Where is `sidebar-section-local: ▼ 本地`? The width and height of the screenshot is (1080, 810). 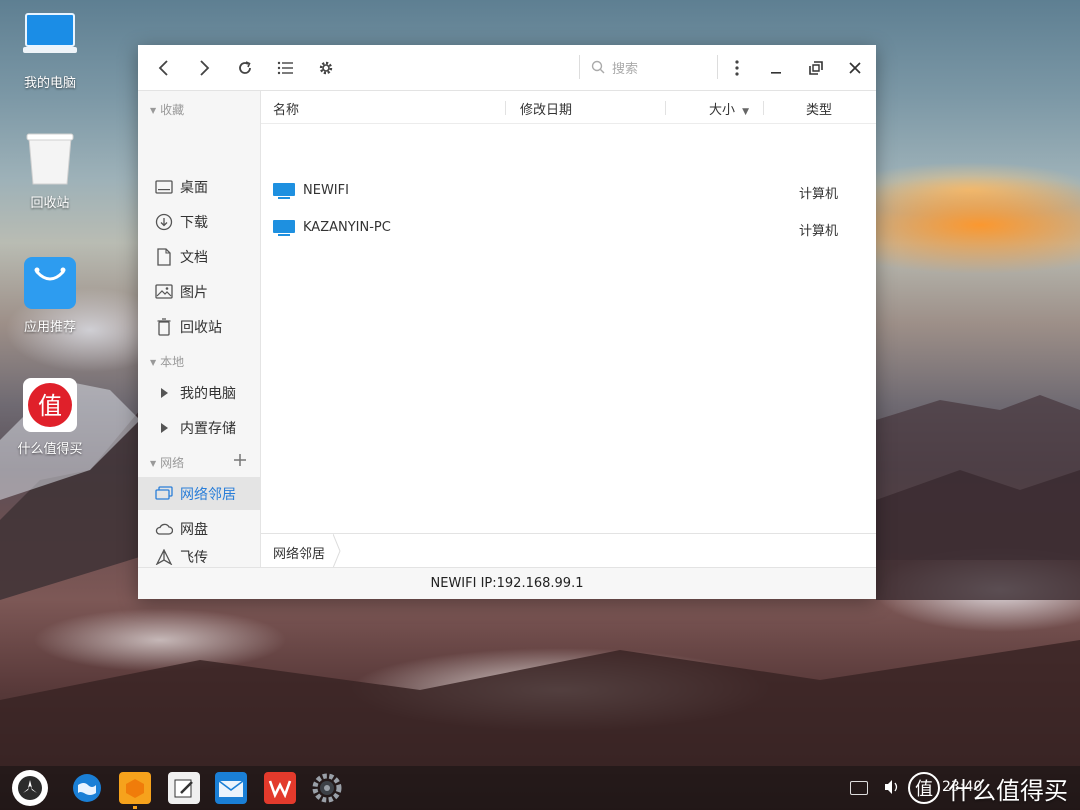 sidebar-section-local: ▼ 本地 is located at coordinates (167, 361).